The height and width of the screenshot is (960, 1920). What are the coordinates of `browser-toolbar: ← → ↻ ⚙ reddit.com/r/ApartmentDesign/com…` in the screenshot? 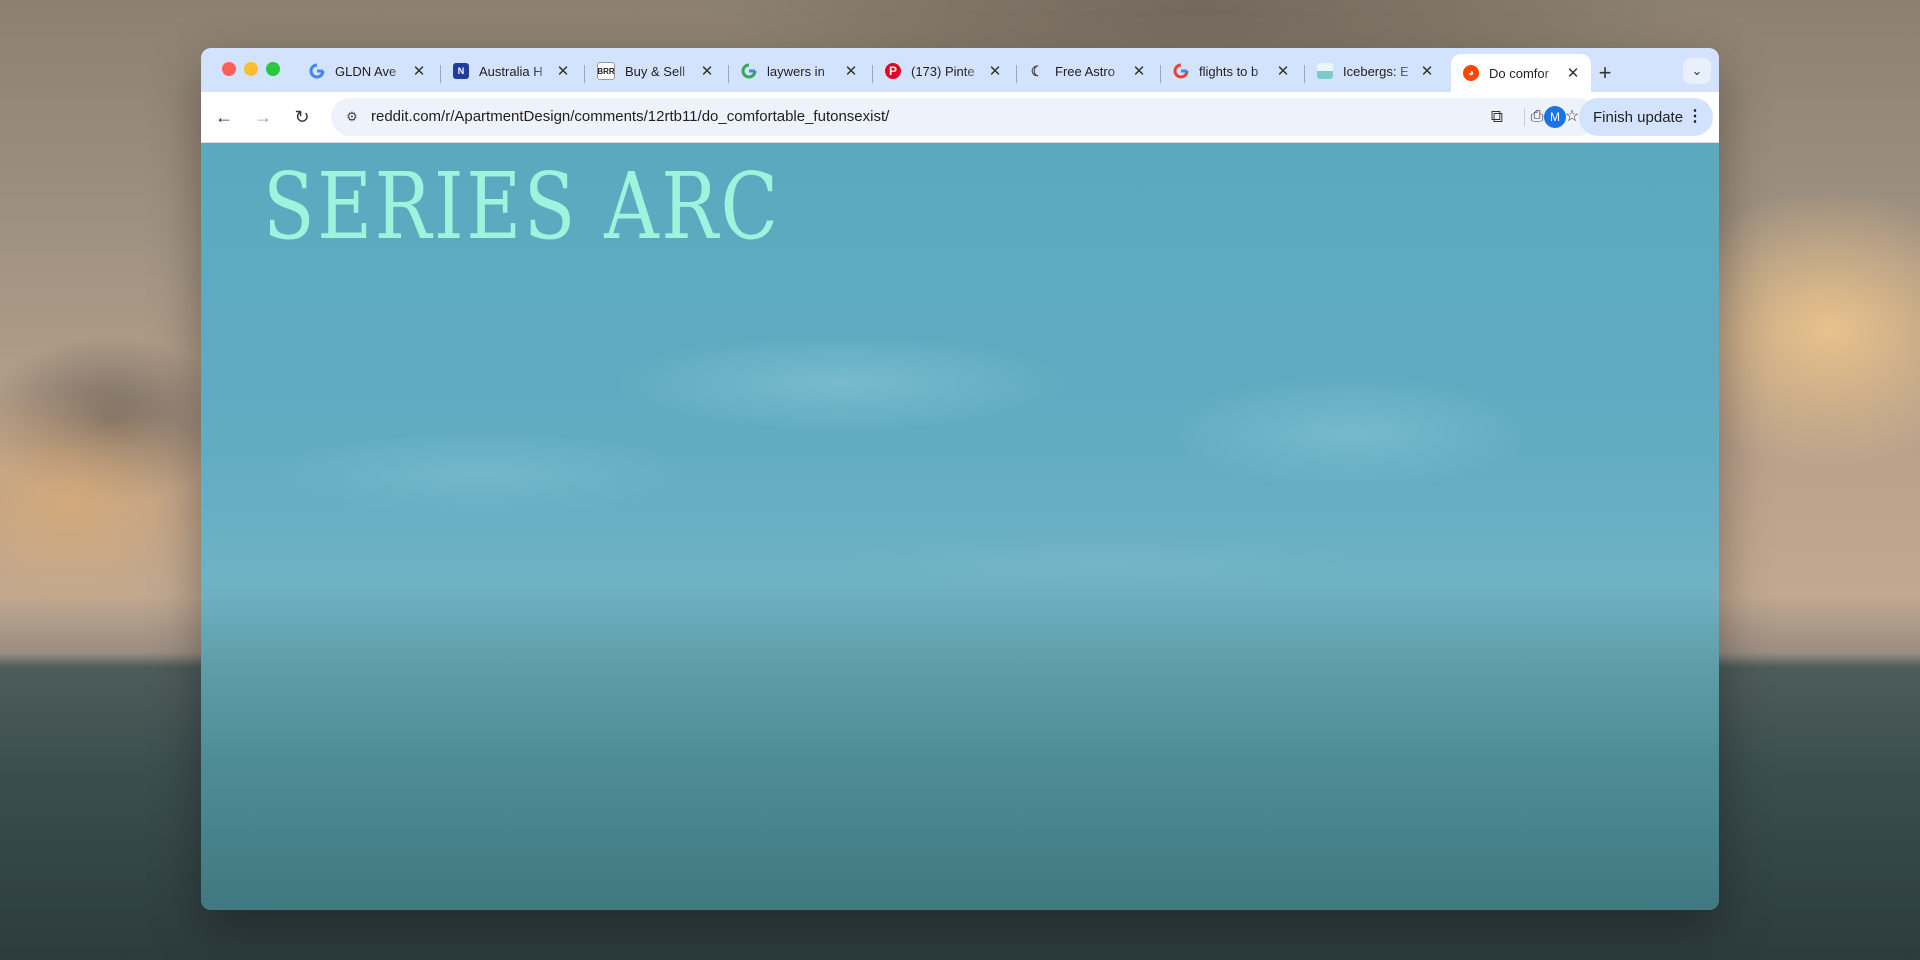 It's located at (960, 117).